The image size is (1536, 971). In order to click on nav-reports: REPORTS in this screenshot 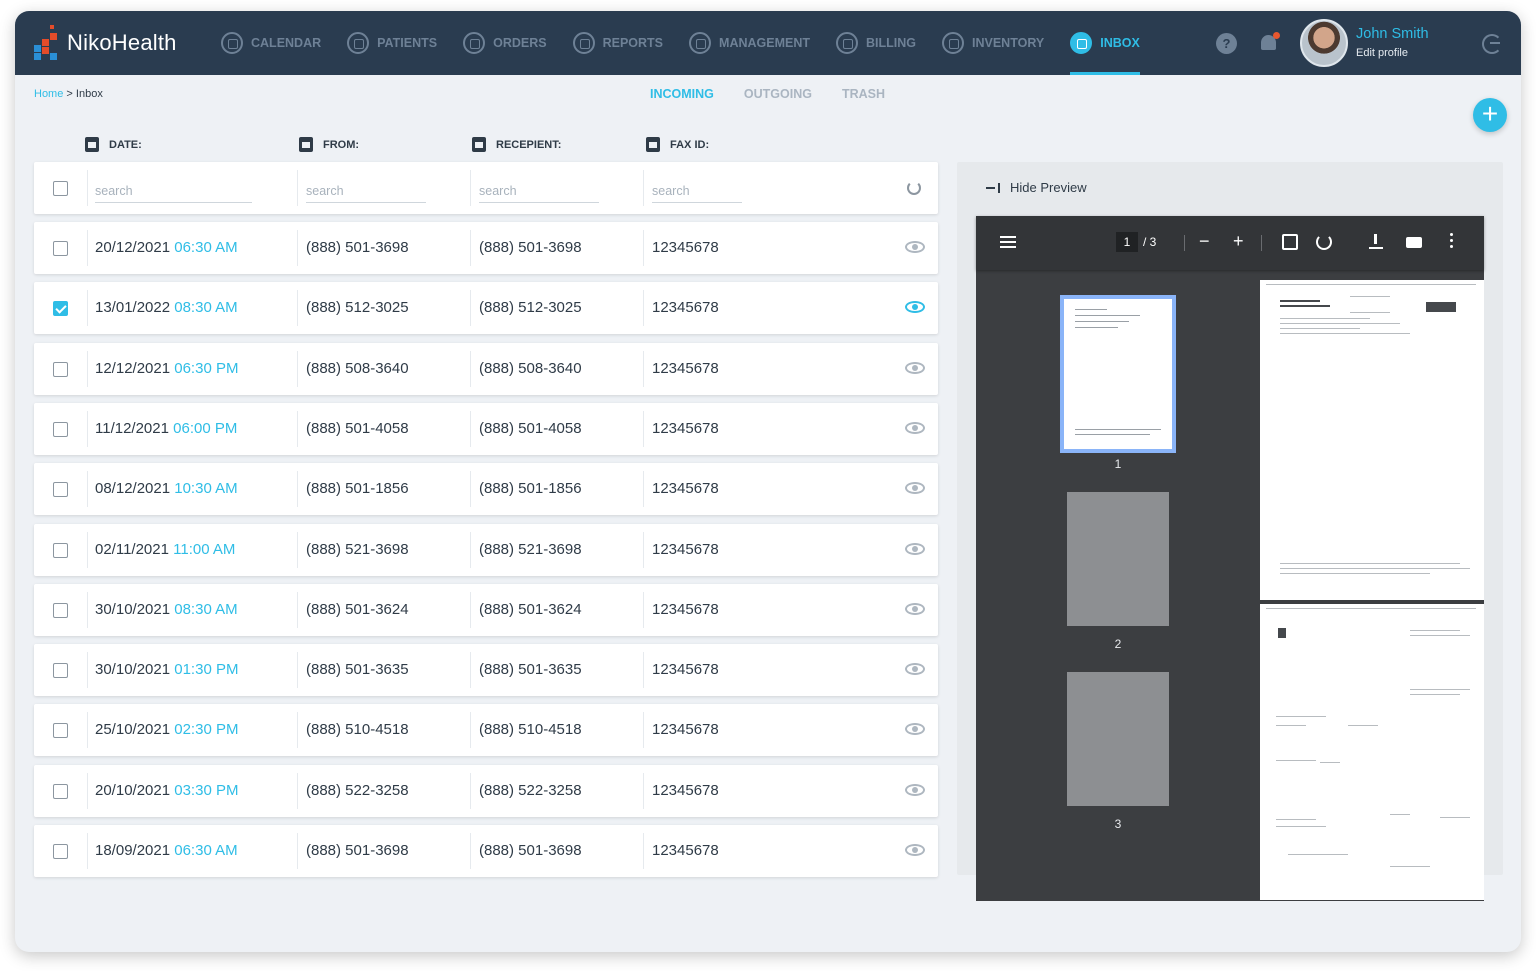, I will do `click(618, 43)`.